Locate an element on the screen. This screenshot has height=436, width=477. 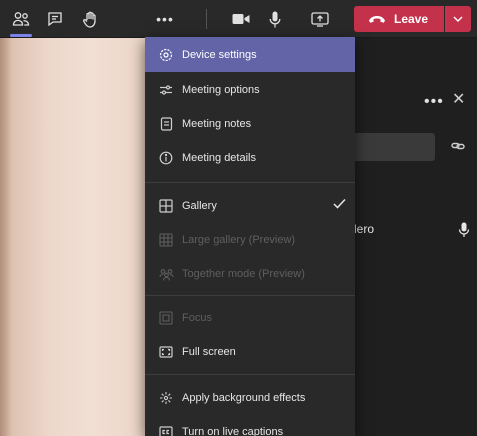
toolbar-divider is located at coordinates (206, 19).